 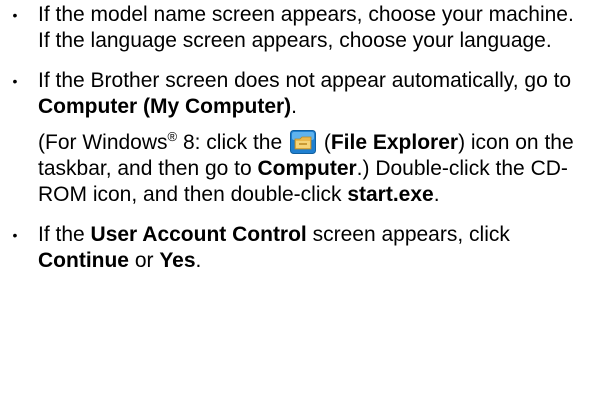 I want to click on text-run: screen appears, click, so click(x=408, y=234).